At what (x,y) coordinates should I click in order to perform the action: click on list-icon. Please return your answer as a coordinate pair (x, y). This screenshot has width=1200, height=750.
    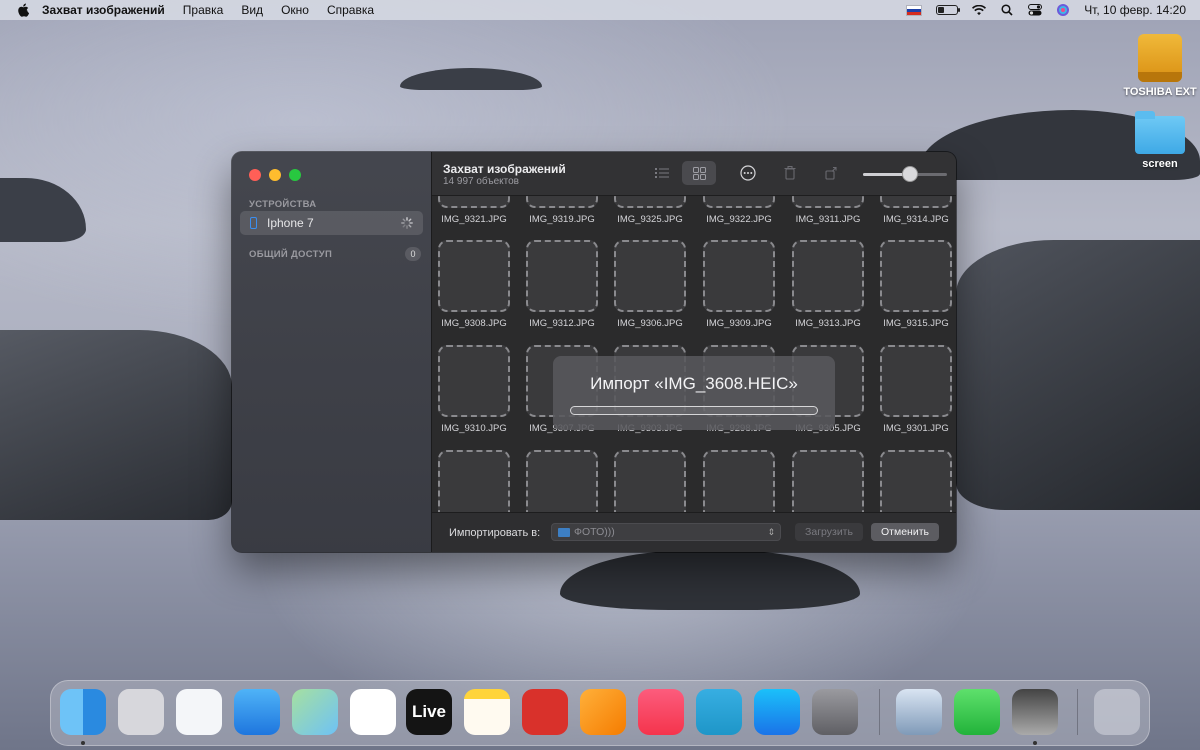
    Looking at the image, I should click on (662, 173).